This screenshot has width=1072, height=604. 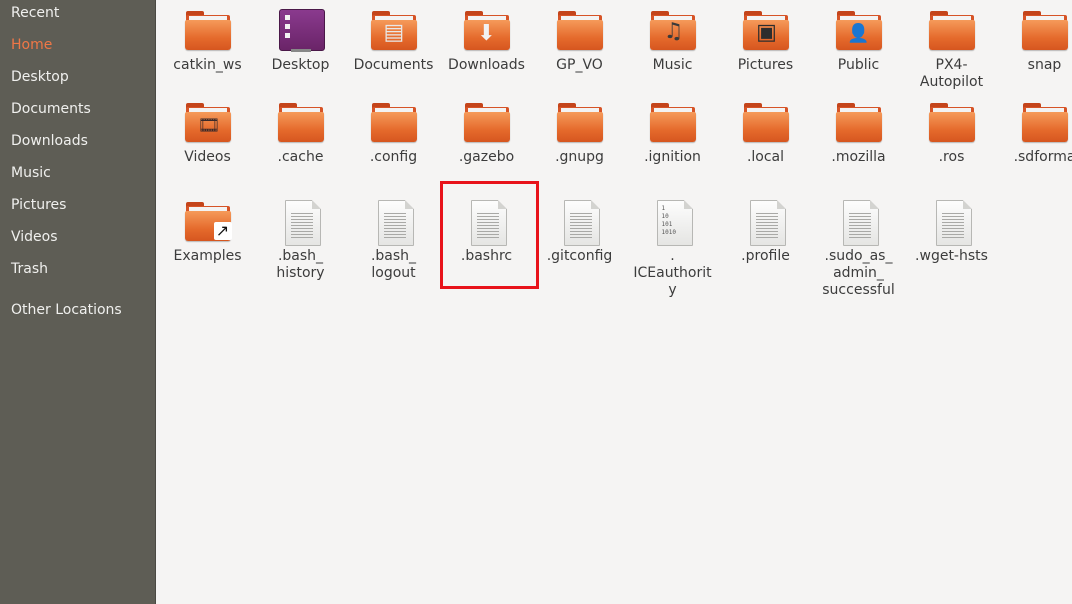 I want to click on file-item-pictures: ▣ Pictures, so click(x=765, y=40).